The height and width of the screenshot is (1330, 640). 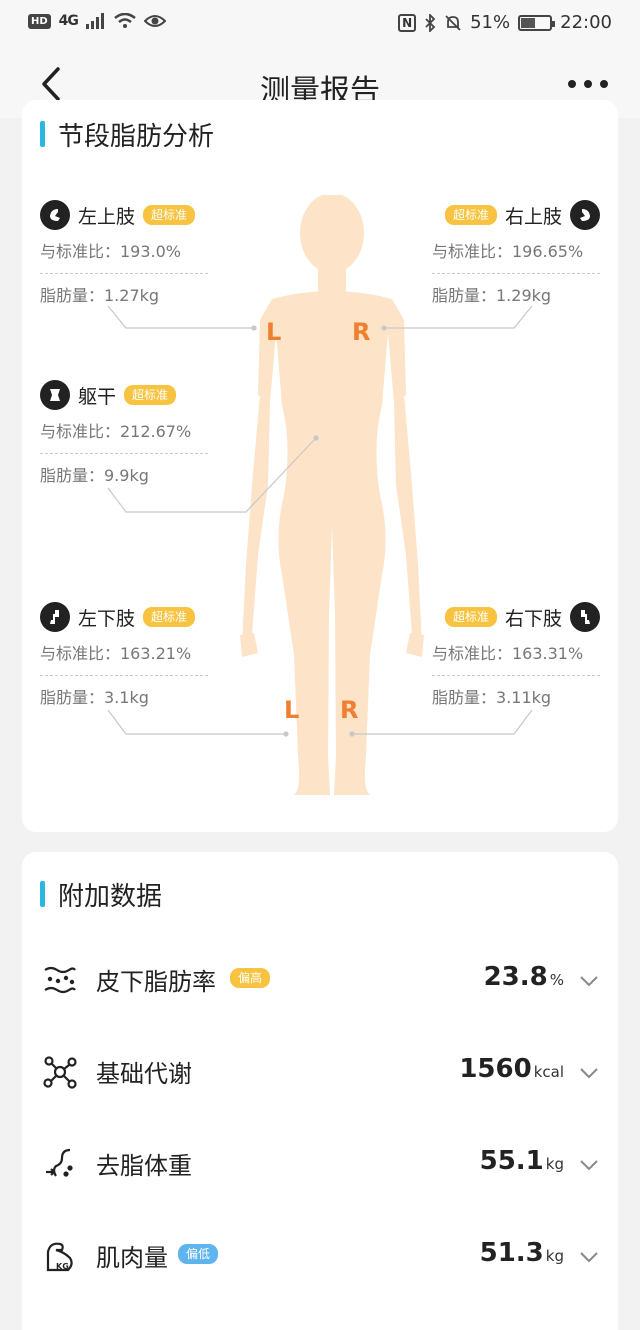 I want to click on fat-text: 脂肪量：9.9kg, so click(x=94, y=475).